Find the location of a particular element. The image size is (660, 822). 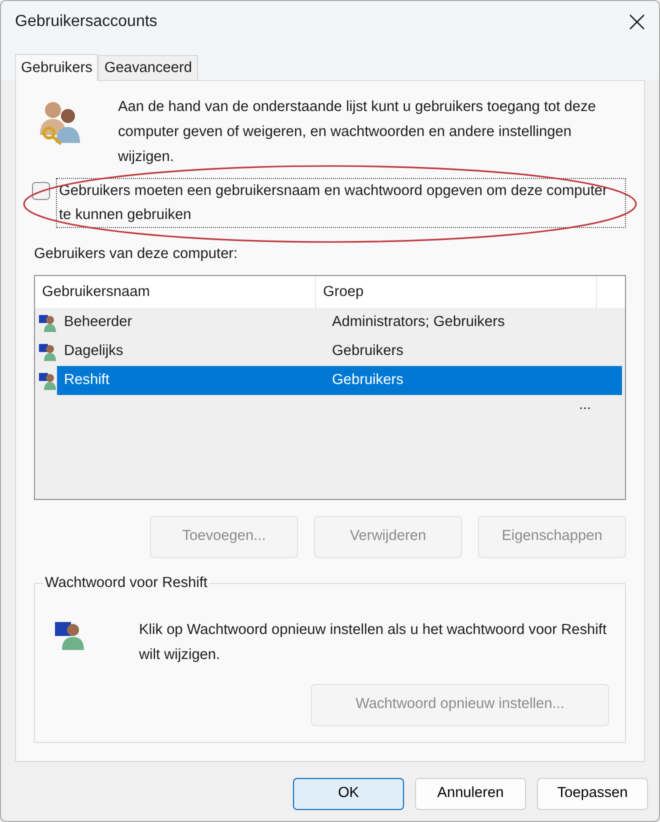

dialog-button: OK is located at coordinates (348, 794).